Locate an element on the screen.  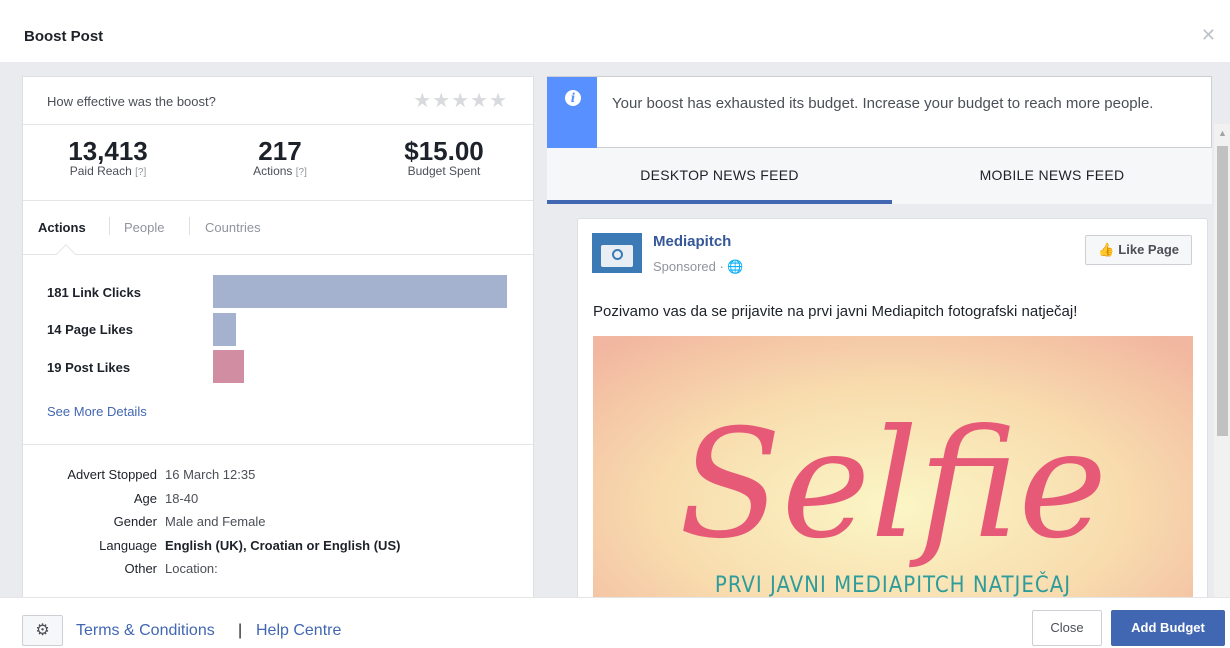
tab-mobile-news-feed: MOBILE NEWS FEED is located at coordinates (1052, 176).